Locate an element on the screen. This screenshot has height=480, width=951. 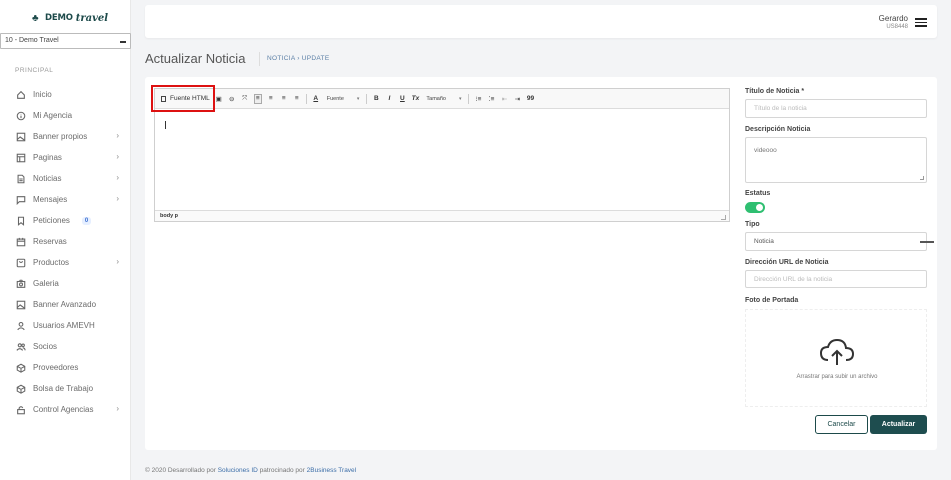
resize-handle-icon is located at coordinates (723, 217).